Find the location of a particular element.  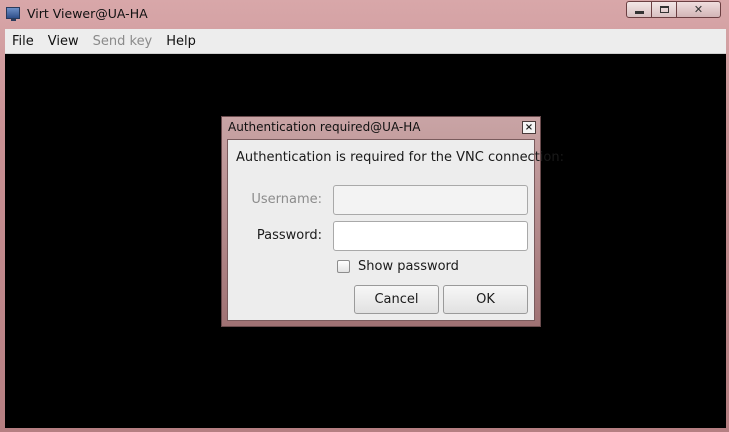

minimize-icon is located at coordinates (639, 12).